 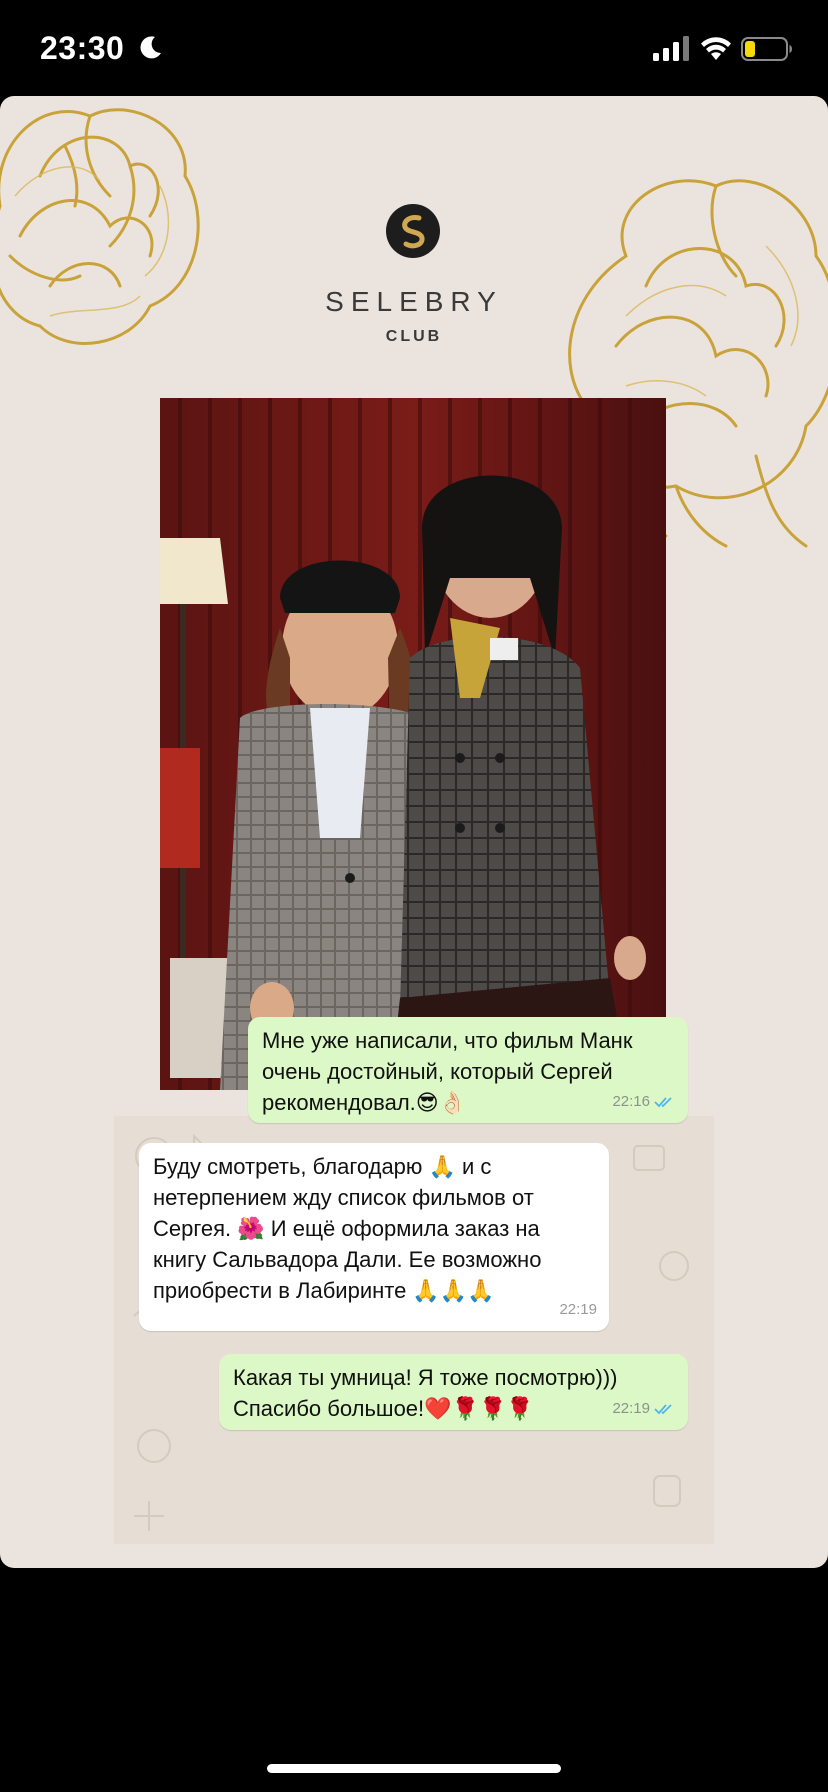 What do you see at coordinates (413, 231) in the screenshot?
I see `brand-logo-icon` at bounding box center [413, 231].